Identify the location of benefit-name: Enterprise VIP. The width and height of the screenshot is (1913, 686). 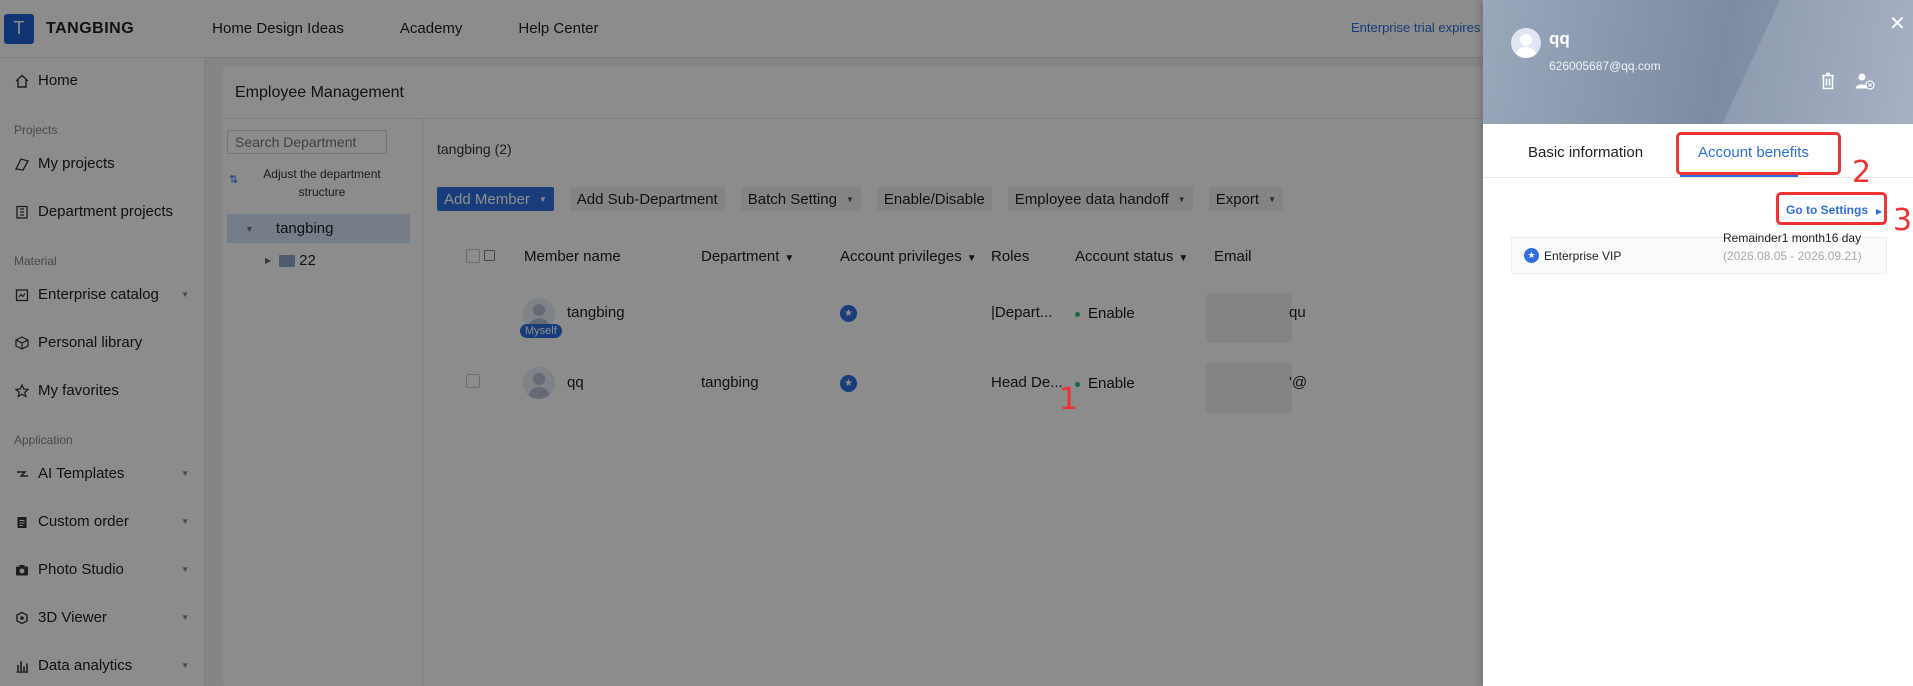
(1583, 256).